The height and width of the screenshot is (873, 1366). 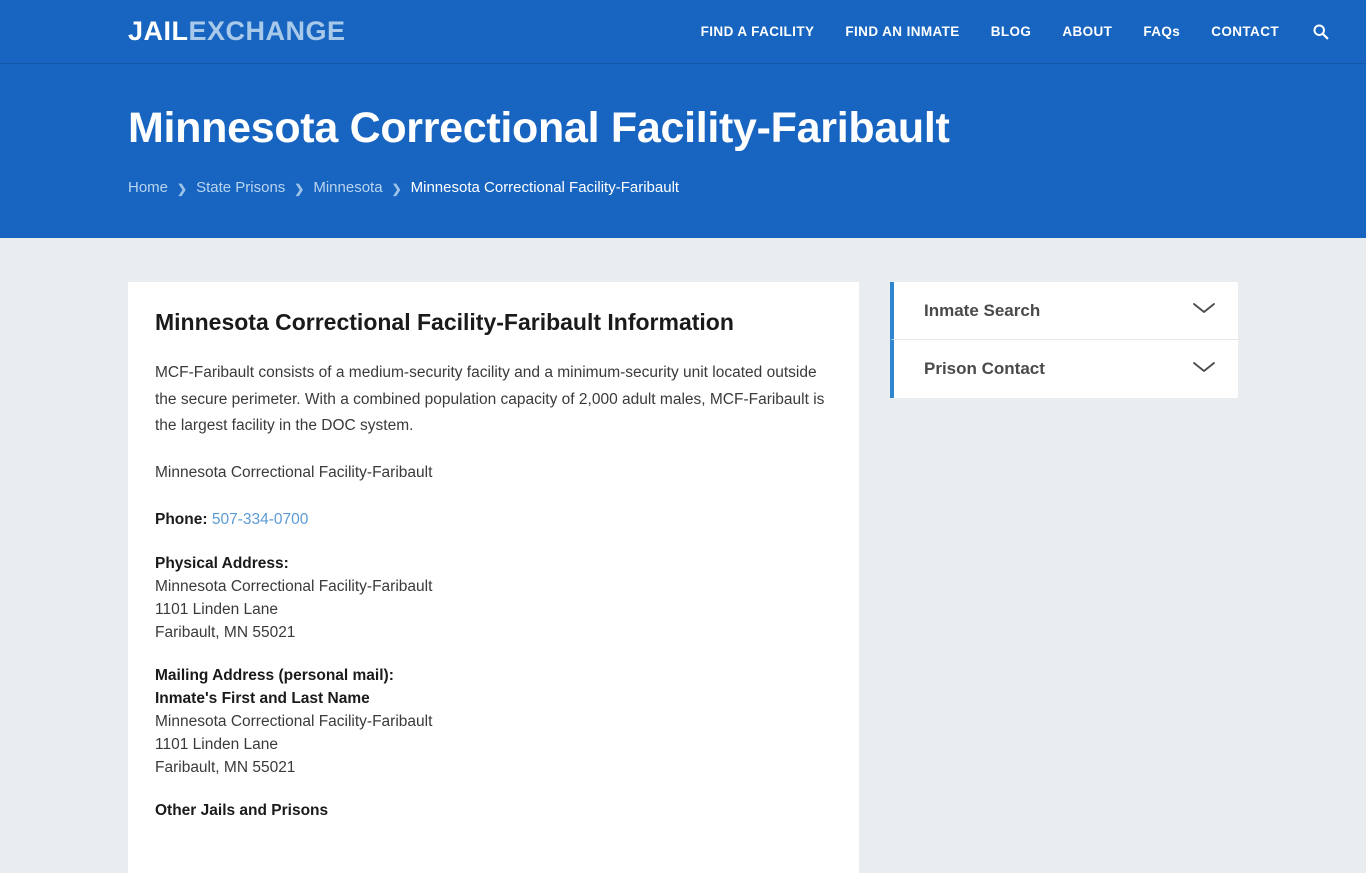 I want to click on breadcrumb-item-state-prisons: State Prisons, so click(x=240, y=187).